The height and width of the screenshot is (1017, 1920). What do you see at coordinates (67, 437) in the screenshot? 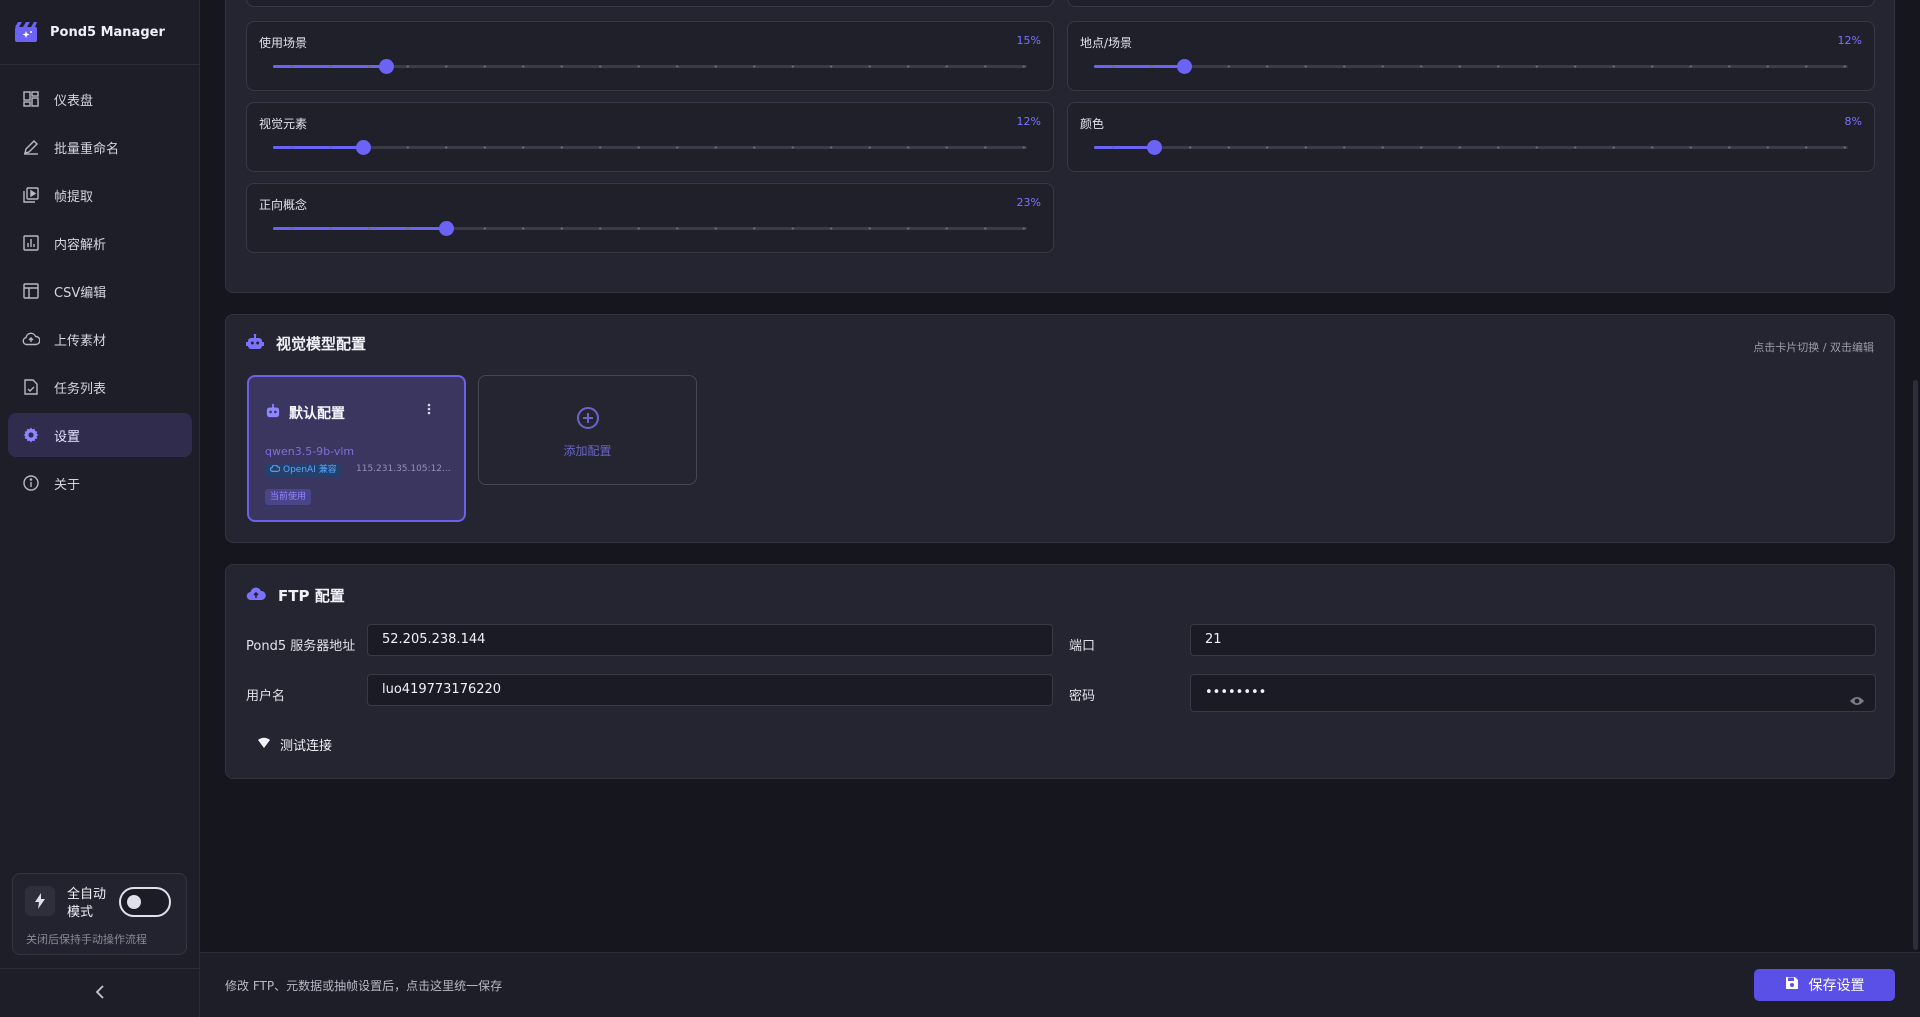
I see `sidebar-item-label: 设置` at bounding box center [67, 437].